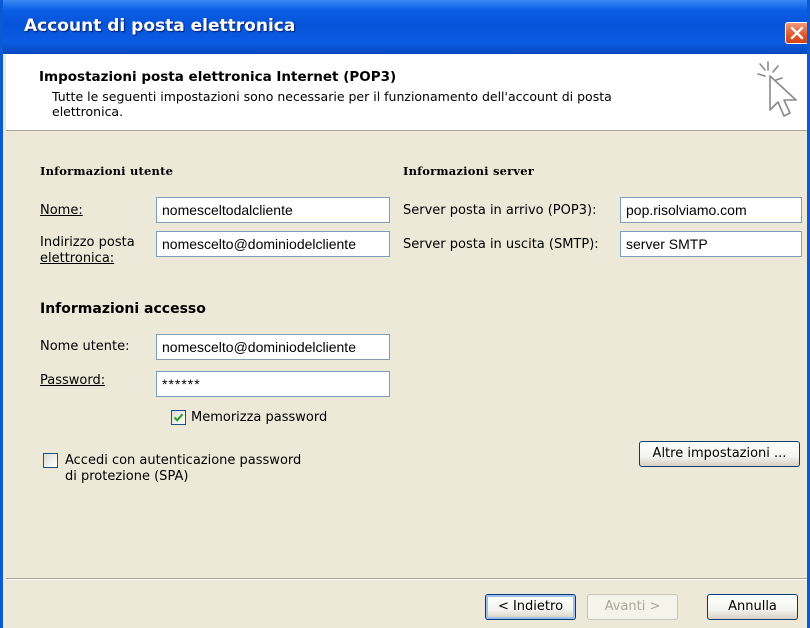 This screenshot has height=628, width=810. What do you see at coordinates (85, 346) in the screenshot?
I see `username-label: Nome utente:` at bounding box center [85, 346].